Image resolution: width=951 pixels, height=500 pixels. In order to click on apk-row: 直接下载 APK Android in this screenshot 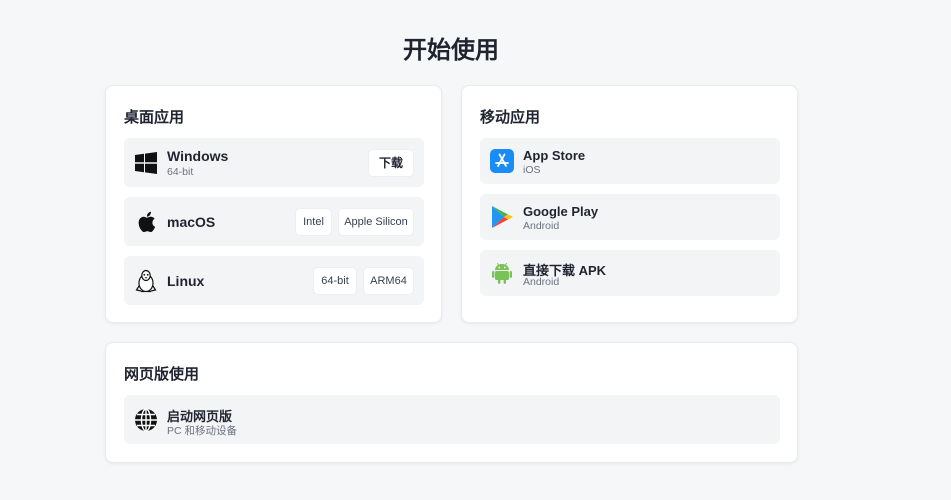, I will do `click(630, 273)`.